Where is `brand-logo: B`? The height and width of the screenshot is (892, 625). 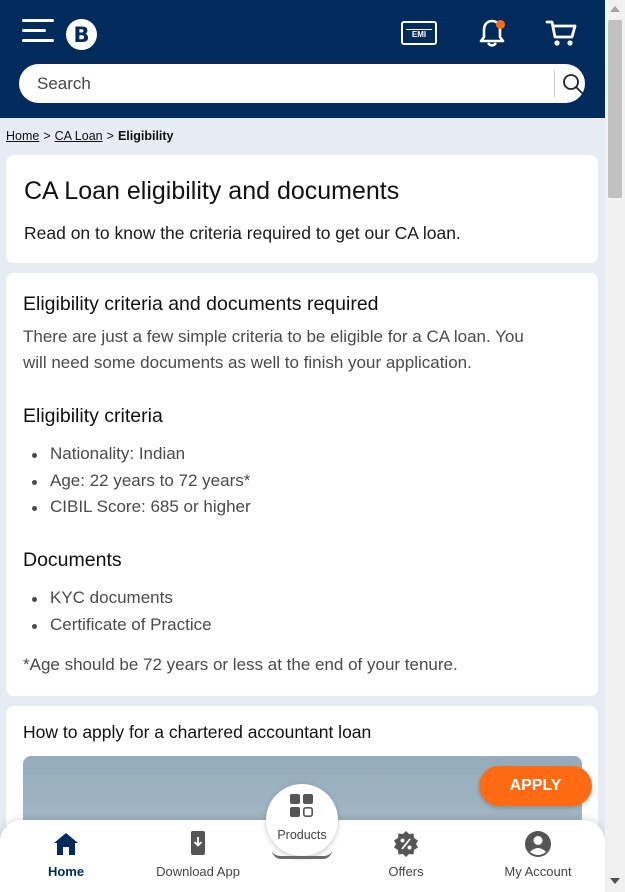
brand-logo: B is located at coordinates (81, 34).